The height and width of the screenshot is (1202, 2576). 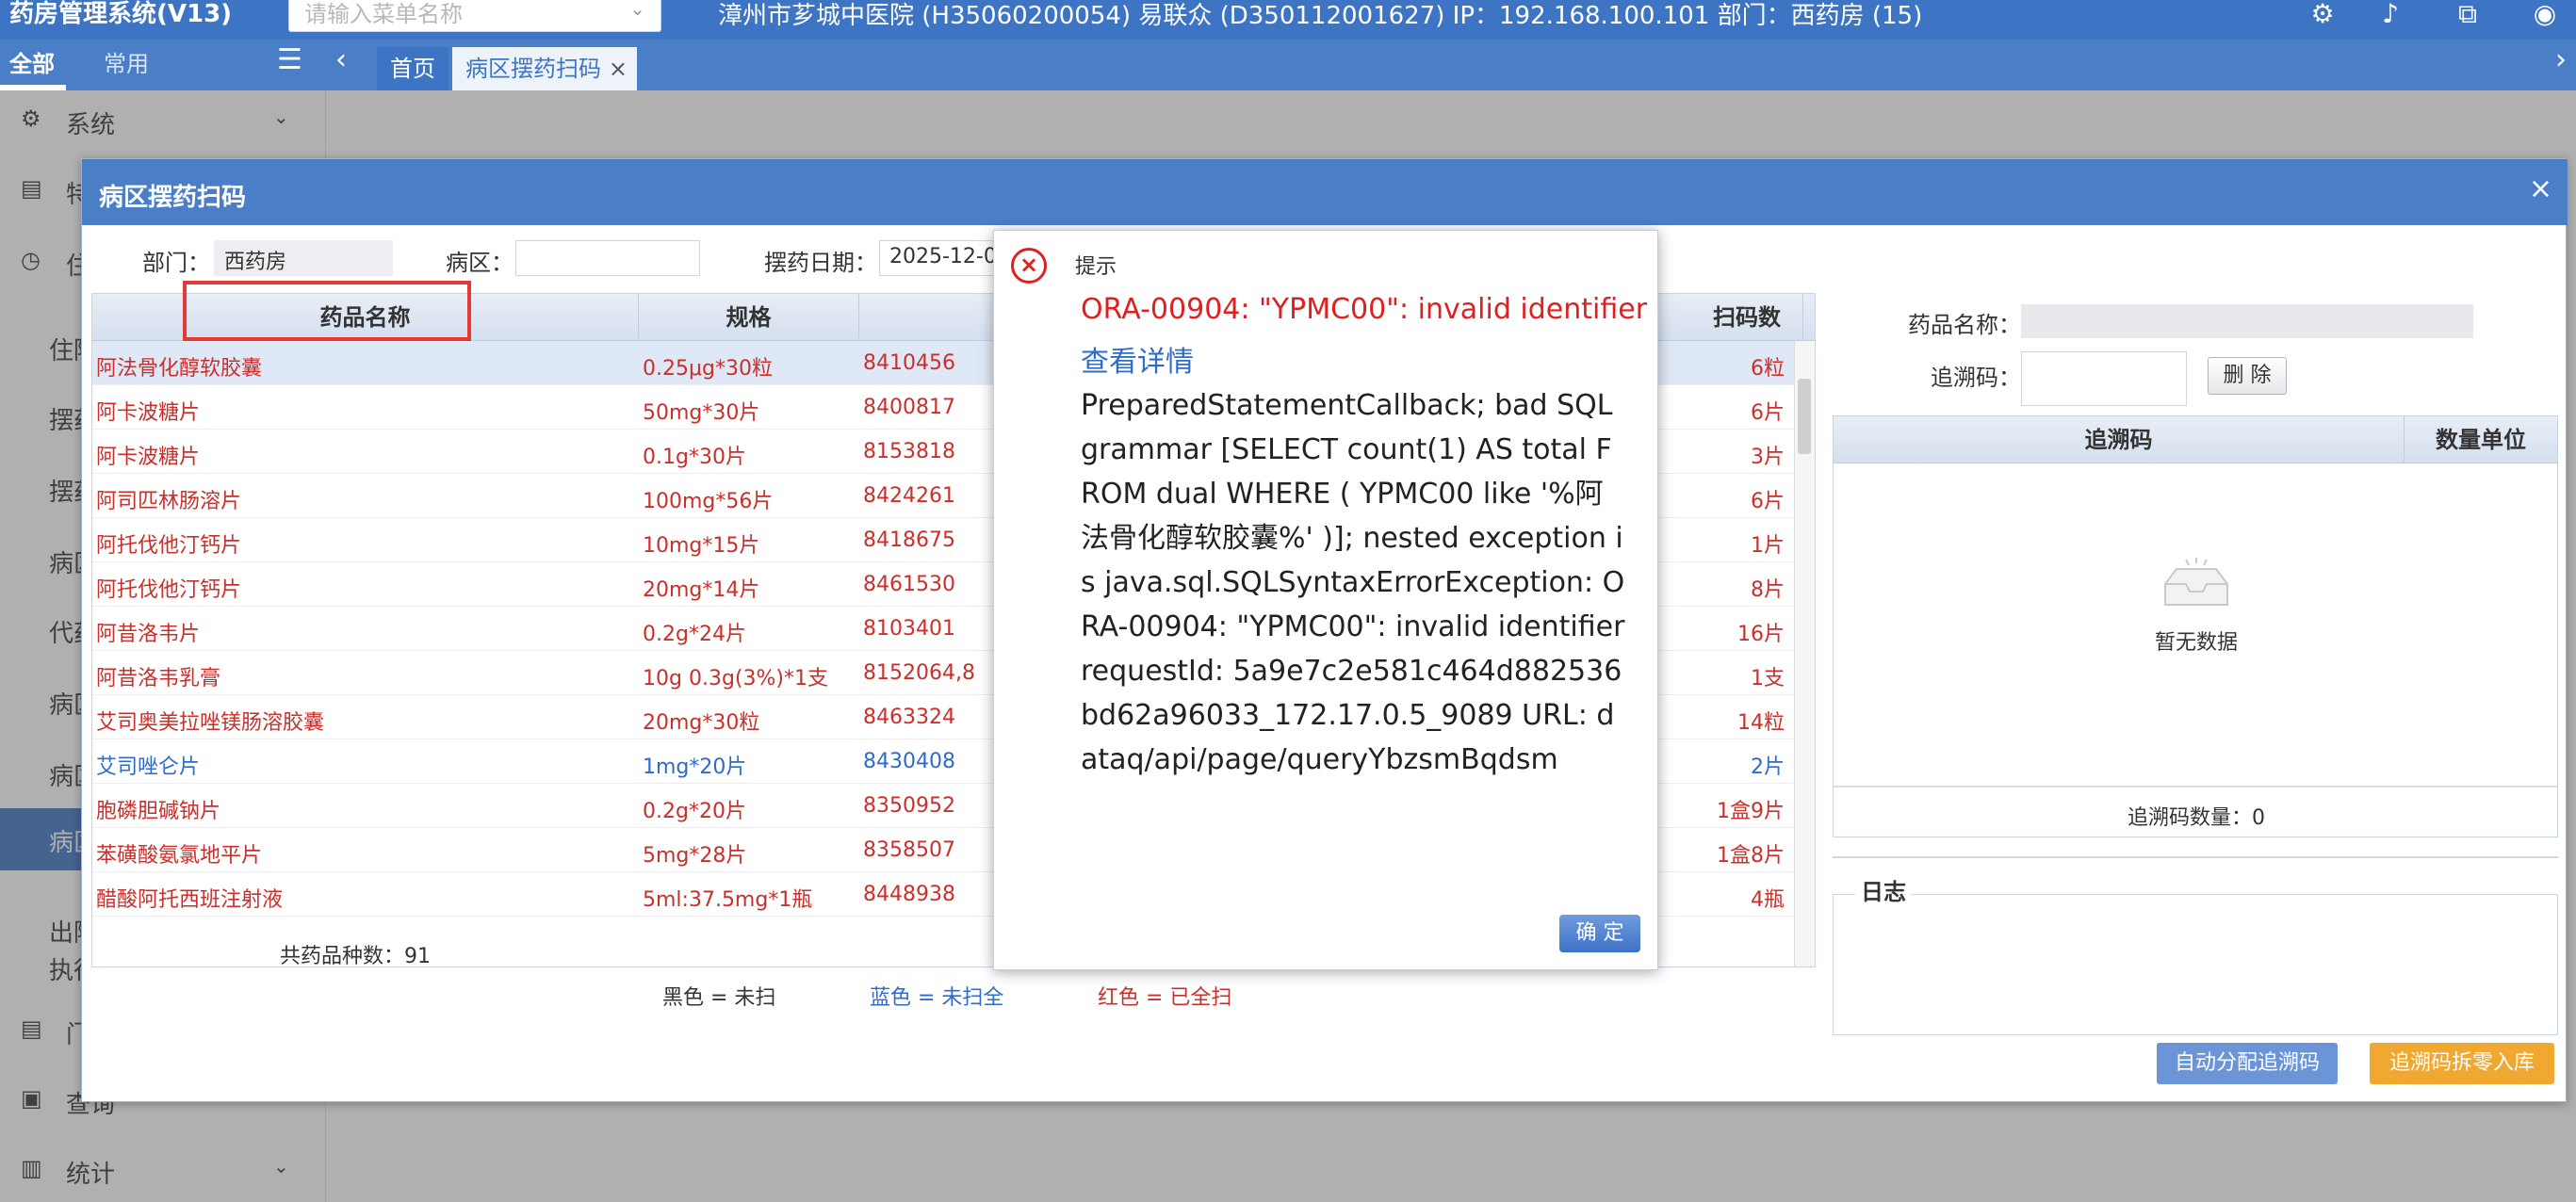 What do you see at coordinates (2322, 17) in the screenshot?
I see `settings-icon: ⚙` at bounding box center [2322, 17].